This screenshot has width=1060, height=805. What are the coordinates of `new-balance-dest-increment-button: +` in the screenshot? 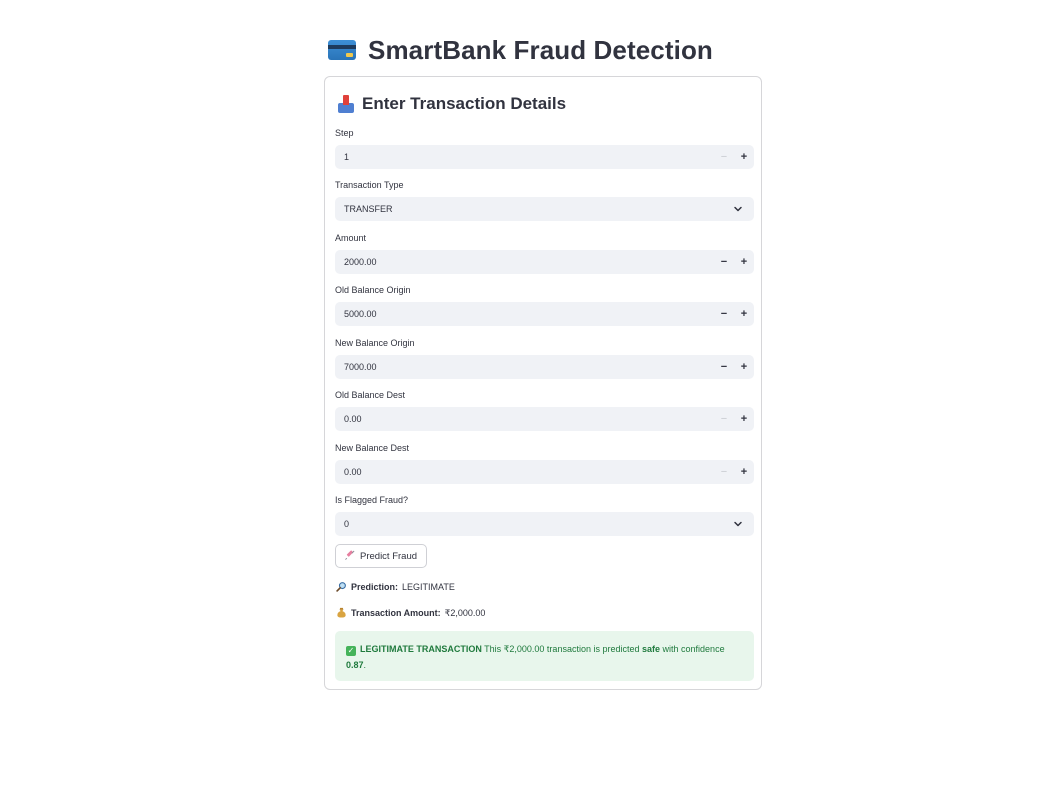 It's located at (744, 472).